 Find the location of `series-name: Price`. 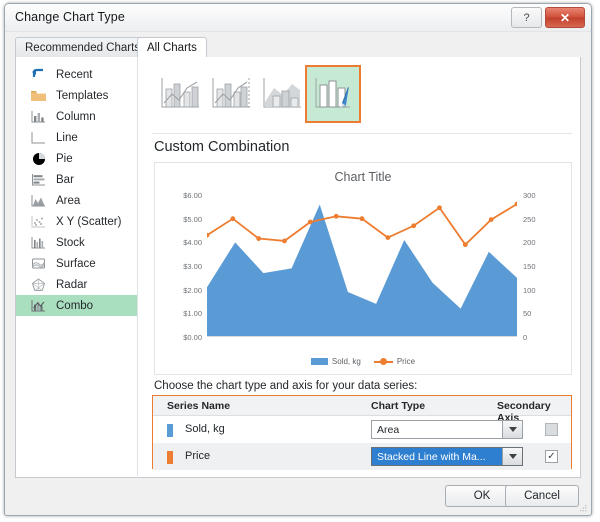

series-name: Price is located at coordinates (198, 456).